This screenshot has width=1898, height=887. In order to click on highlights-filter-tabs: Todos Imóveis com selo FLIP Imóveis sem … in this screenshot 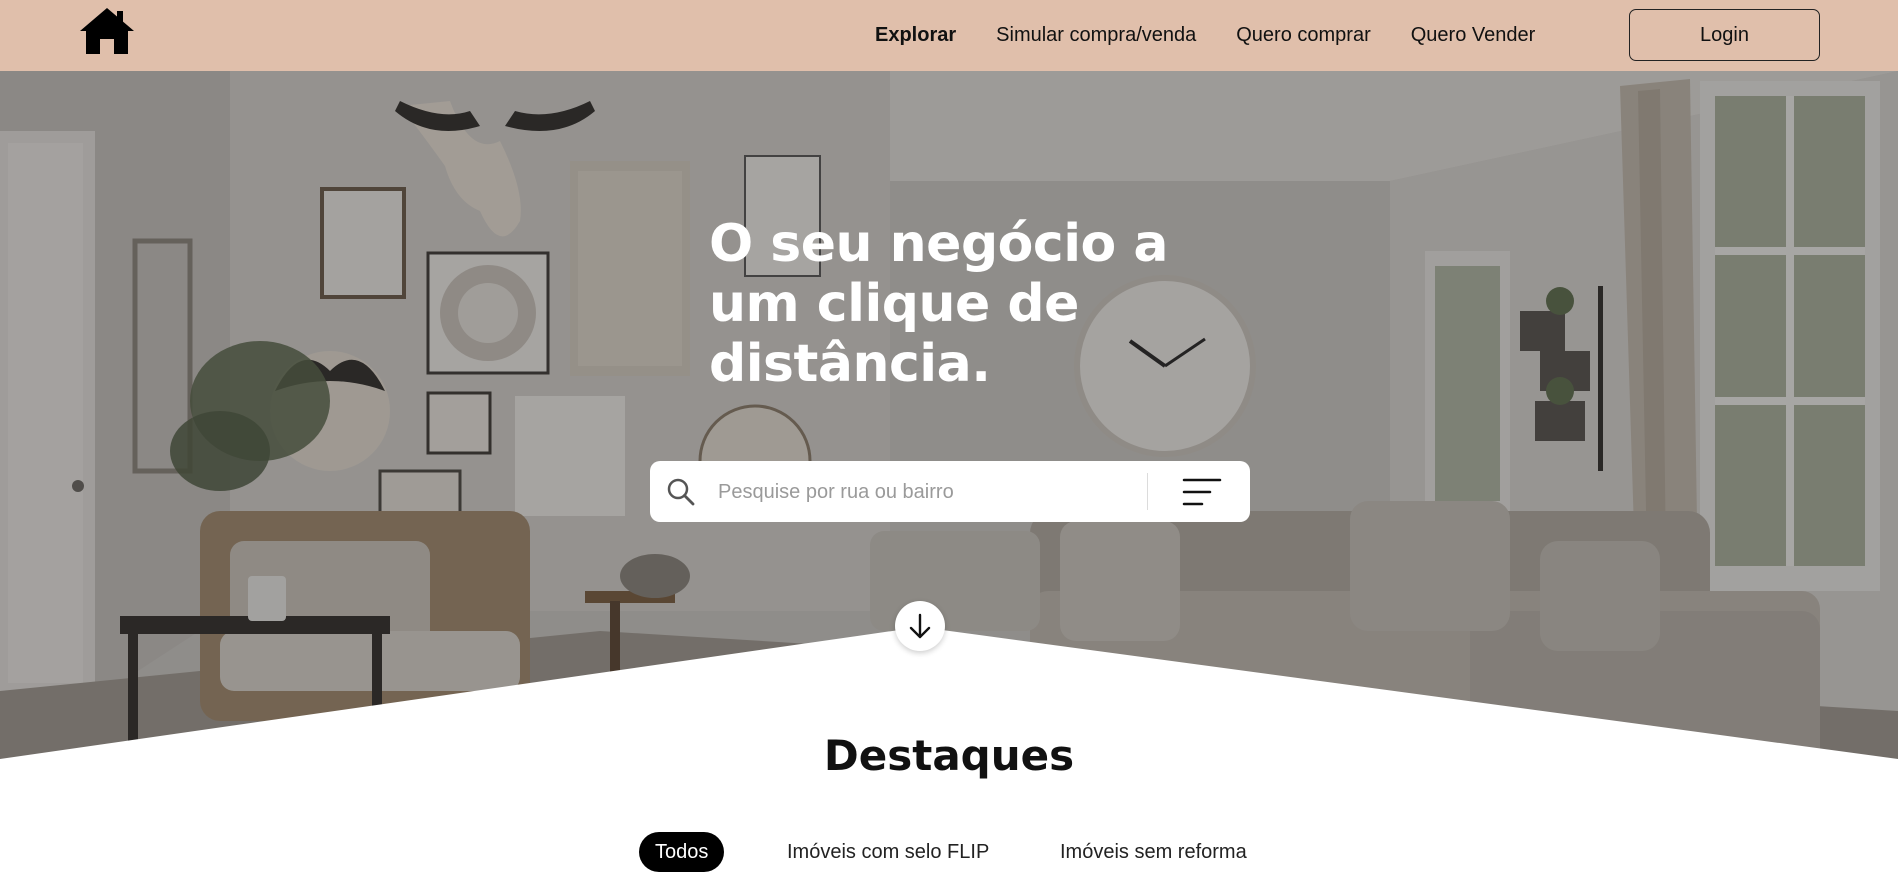, I will do `click(949, 852)`.